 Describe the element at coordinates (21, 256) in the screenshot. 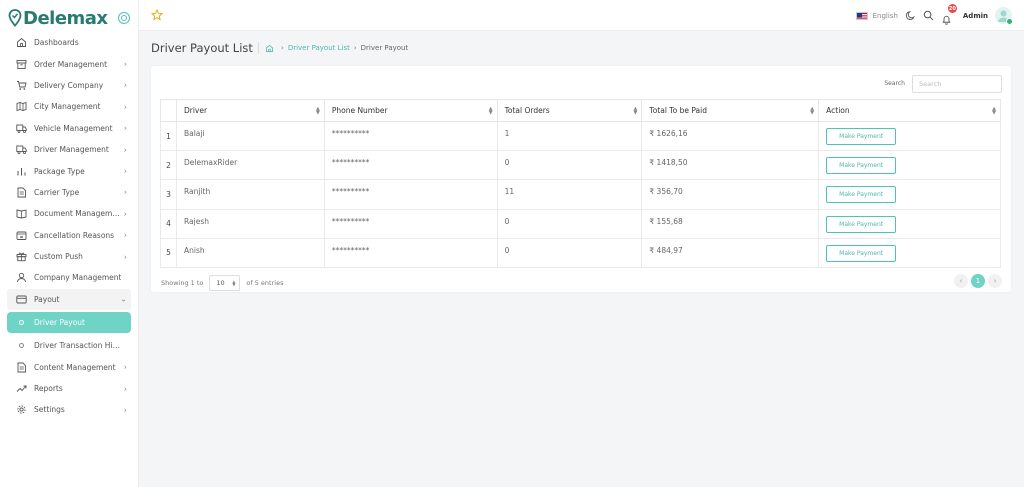

I see `gift-icon` at that location.